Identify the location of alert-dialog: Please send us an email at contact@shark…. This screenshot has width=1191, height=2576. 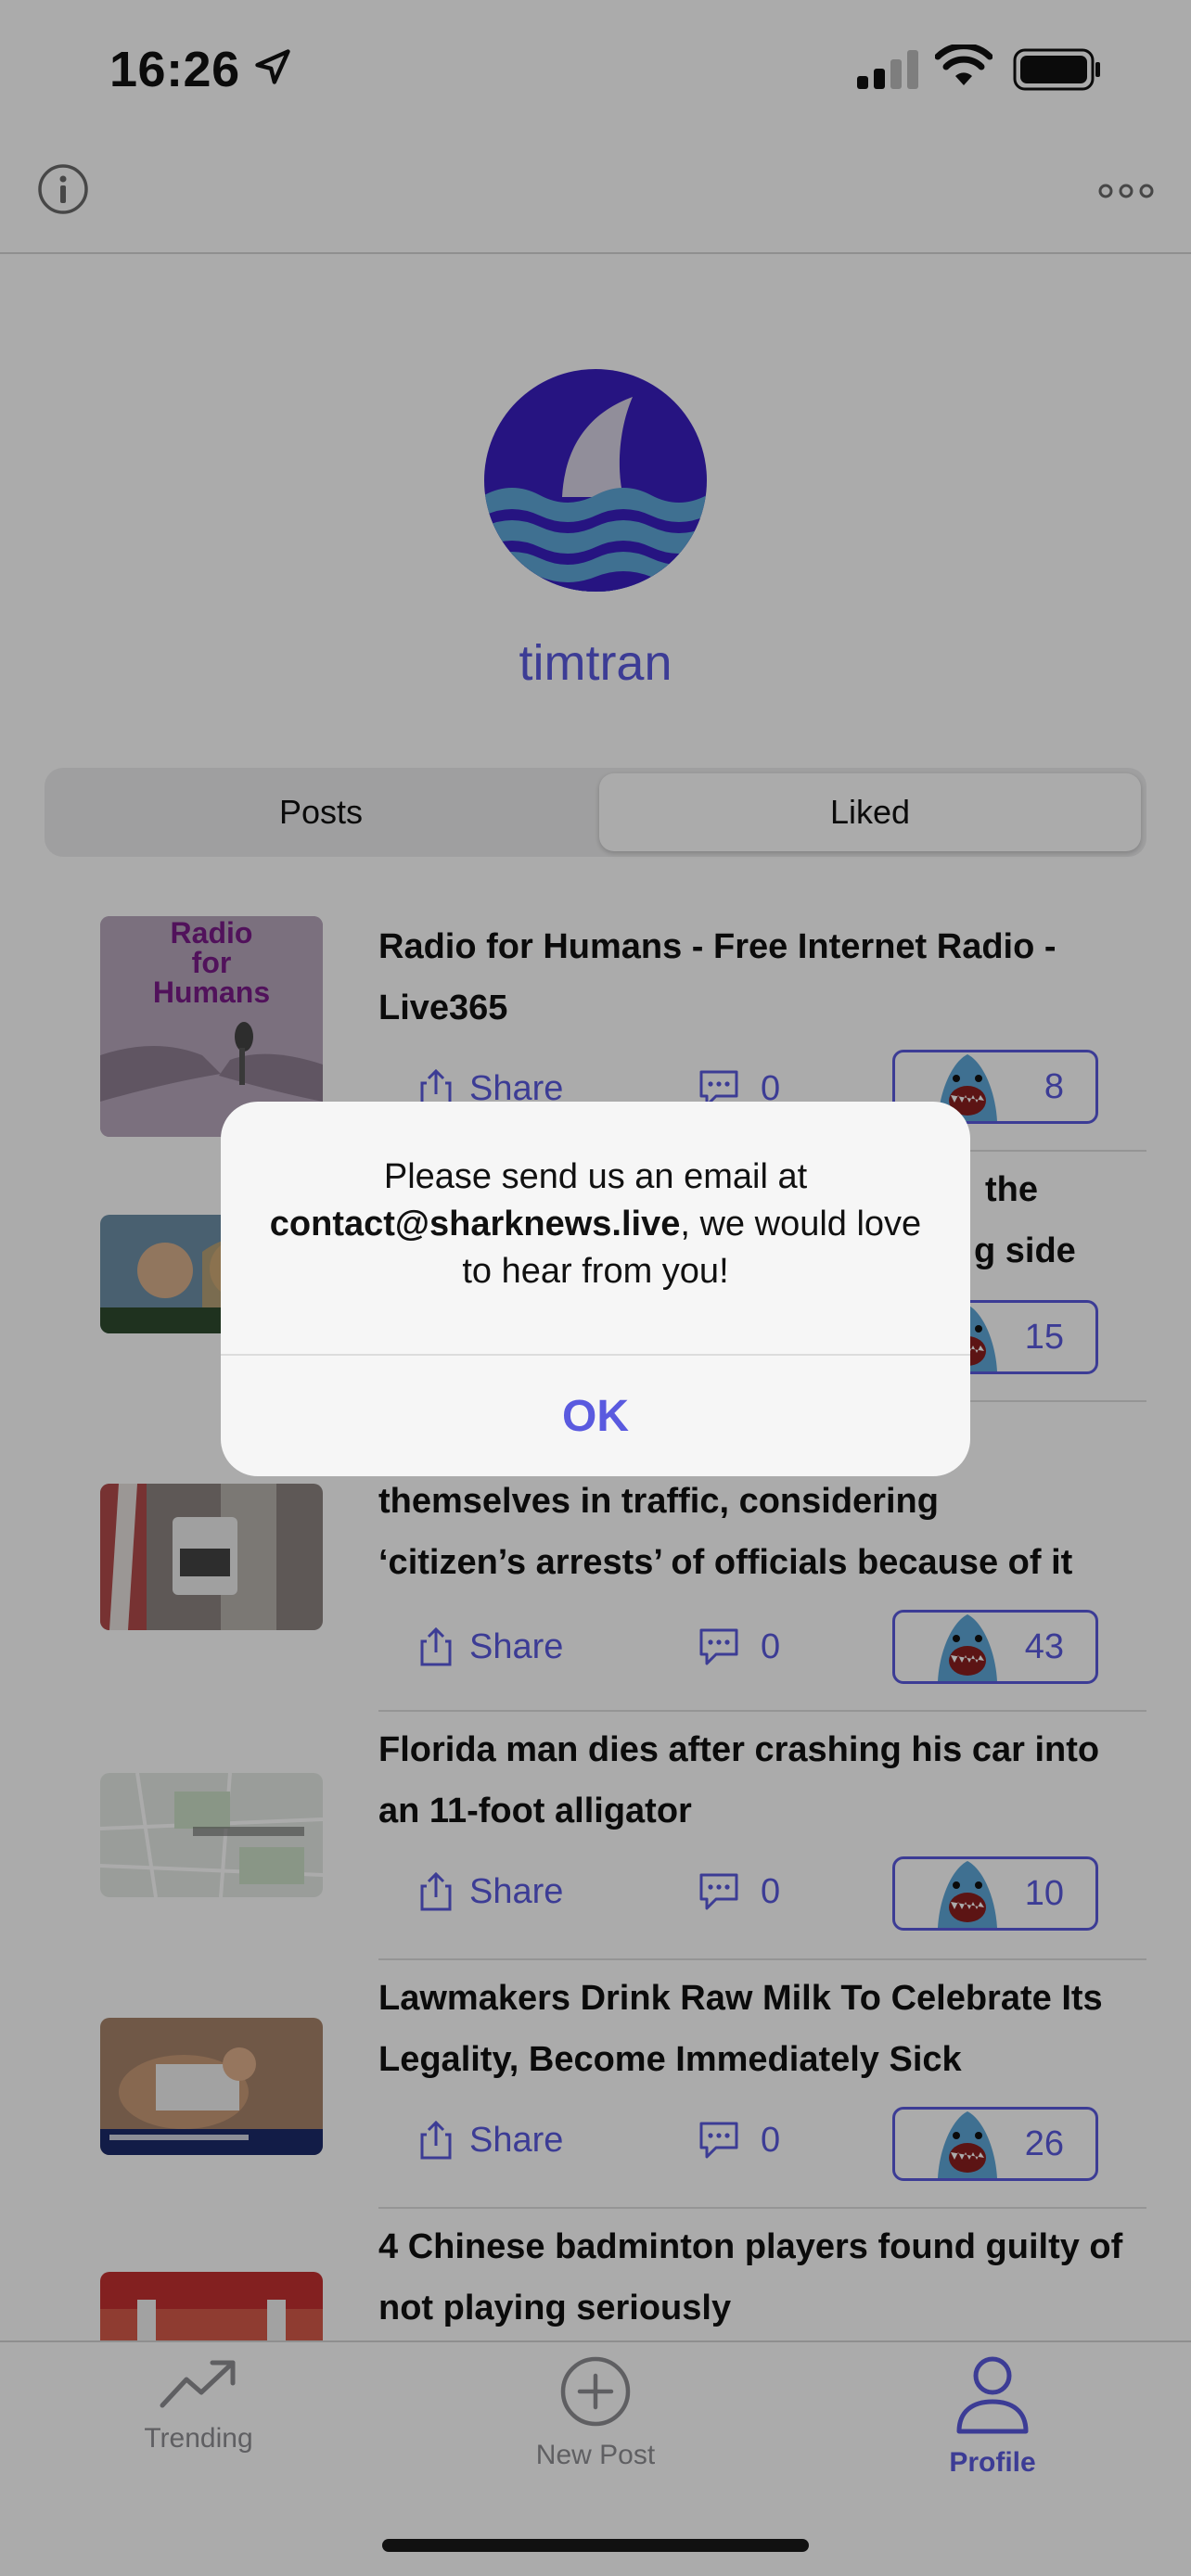
(595, 1289).